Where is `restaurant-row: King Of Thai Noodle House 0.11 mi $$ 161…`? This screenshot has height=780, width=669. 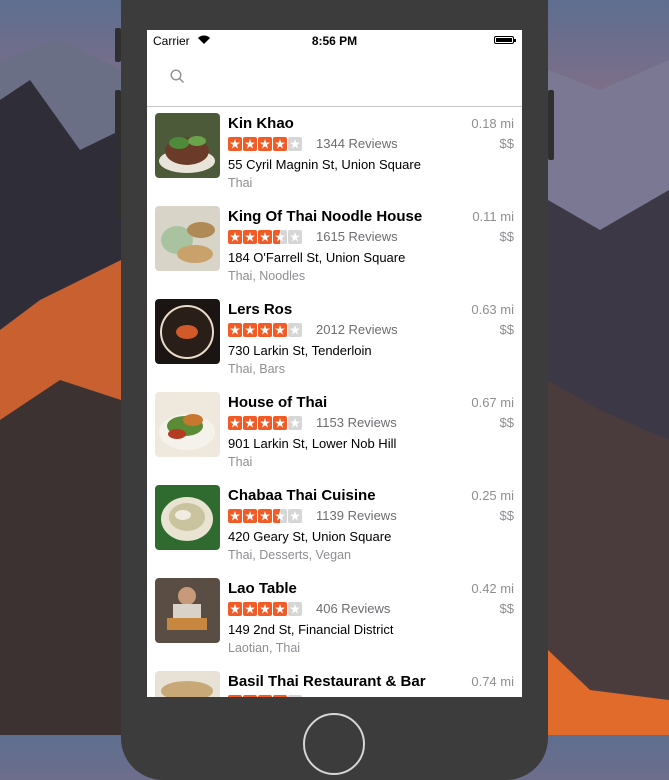 restaurant-row: King Of Thai Noodle House 0.11 mi $$ 161… is located at coordinates (334, 246).